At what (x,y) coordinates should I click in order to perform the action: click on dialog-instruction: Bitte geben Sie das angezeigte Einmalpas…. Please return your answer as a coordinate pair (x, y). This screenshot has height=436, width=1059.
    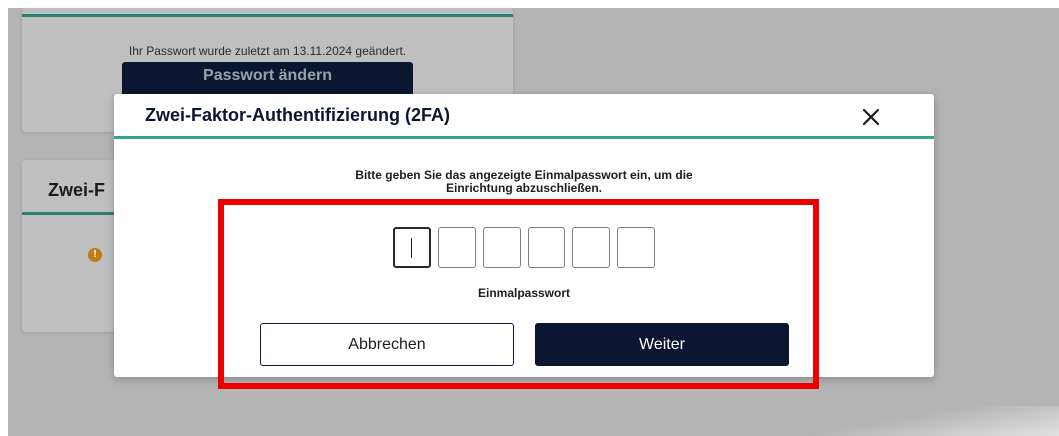
    Looking at the image, I should click on (524, 182).